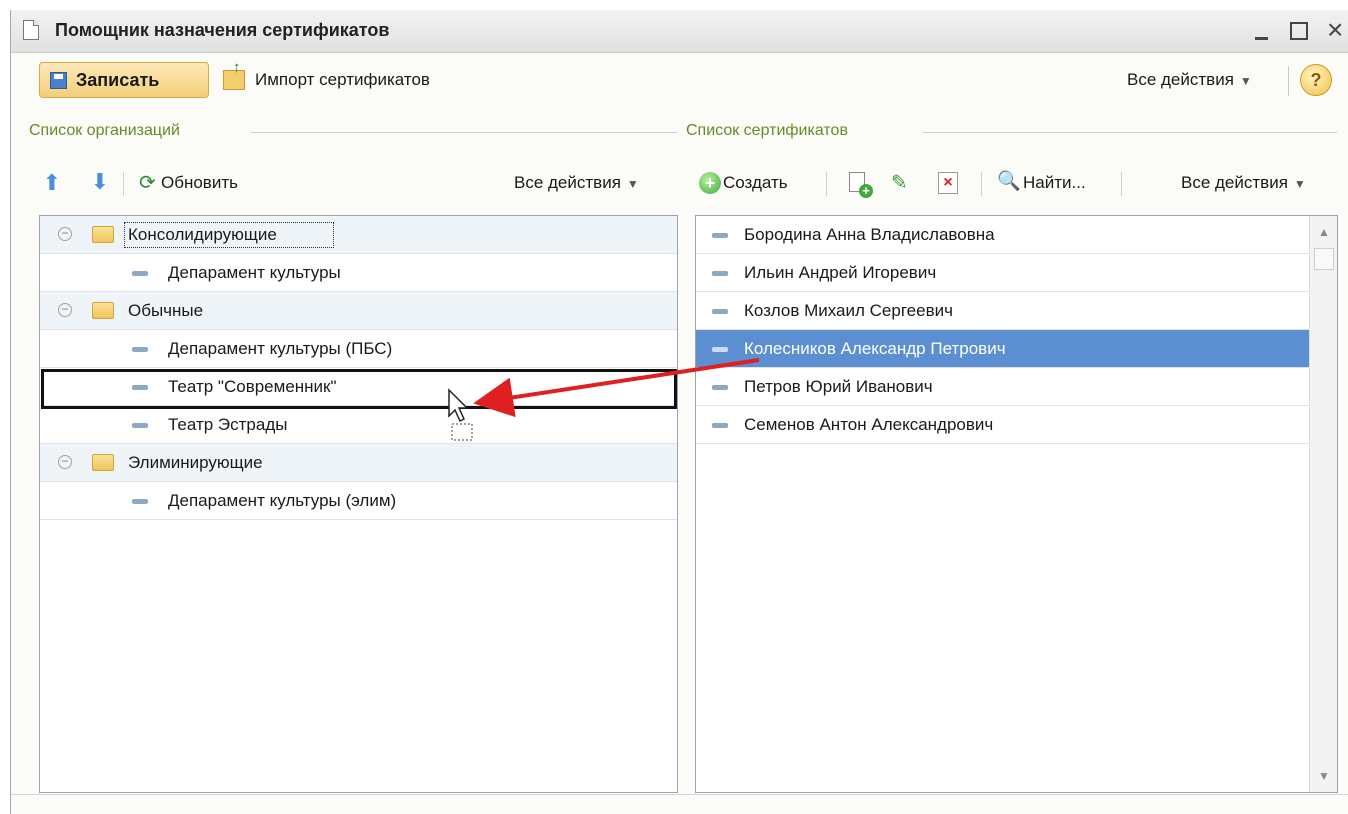 The height and width of the screenshot is (814, 1348). Describe the element at coordinates (460, 414) in the screenshot. I see `drag-cursor-icon` at that location.